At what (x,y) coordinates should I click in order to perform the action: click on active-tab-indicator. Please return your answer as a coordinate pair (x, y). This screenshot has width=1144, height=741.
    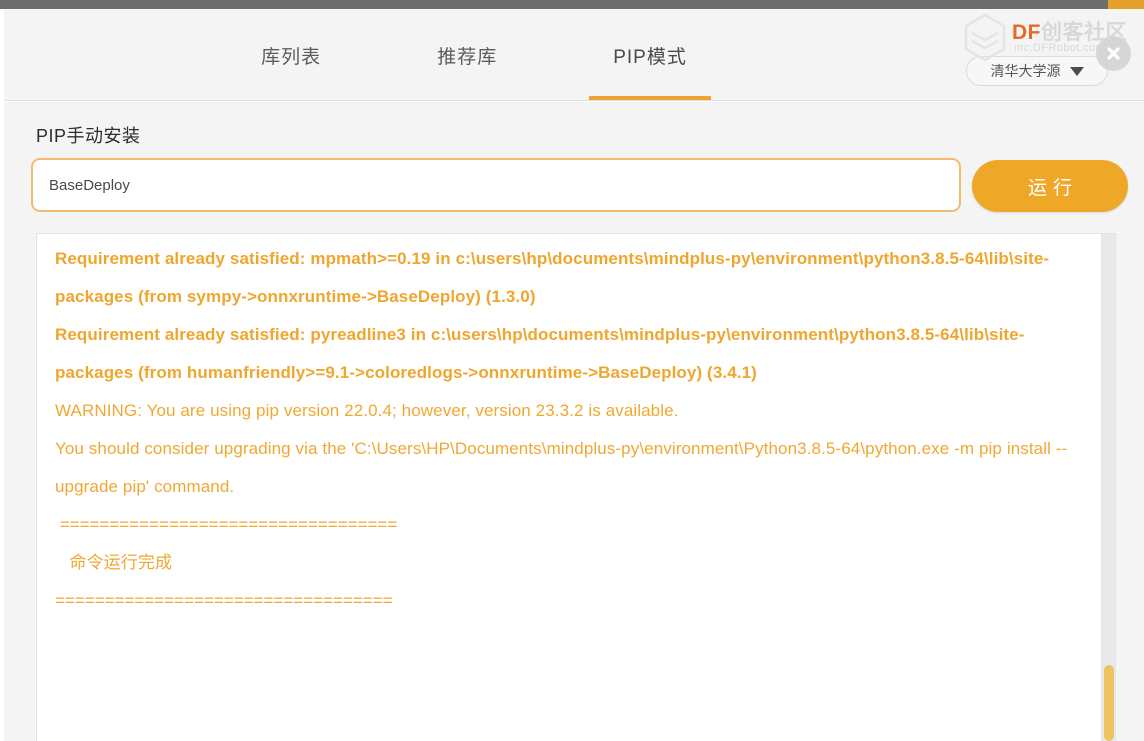
    Looking at the image, I should click on (650, 98).